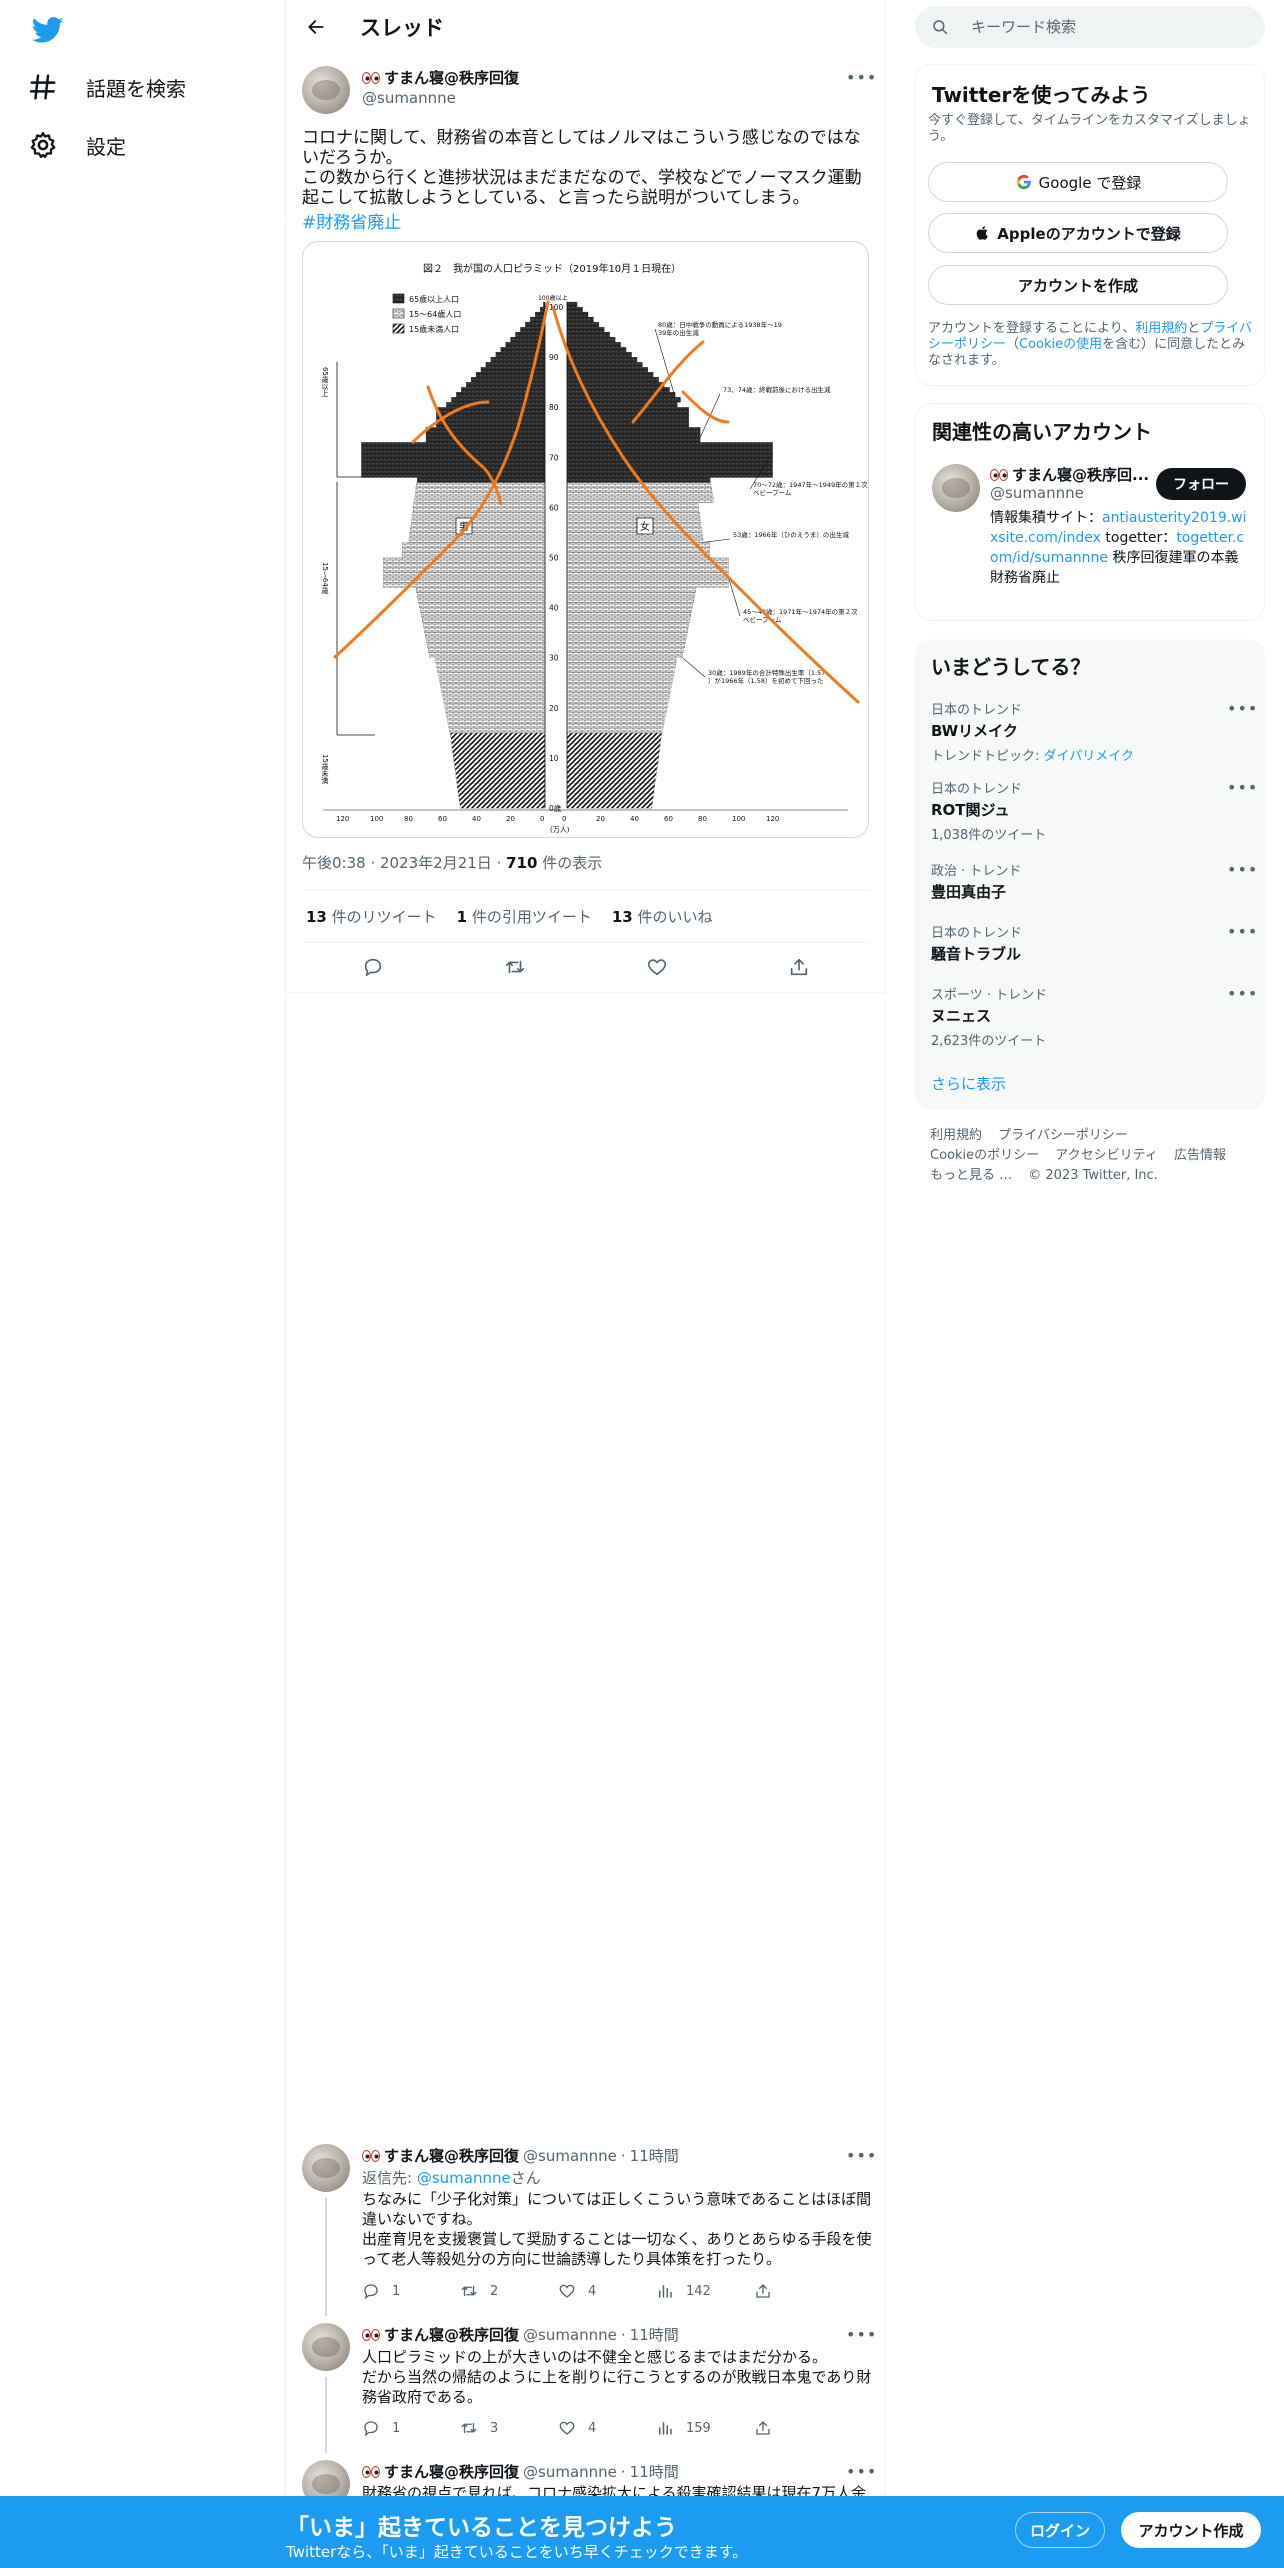 The height and width of the screenshot is (2568, 1284). What do you see at coordinates (1078, 182) in the screenshot?
I see `google-signup-button: Google で登録` at bounding box center [1078, 182].